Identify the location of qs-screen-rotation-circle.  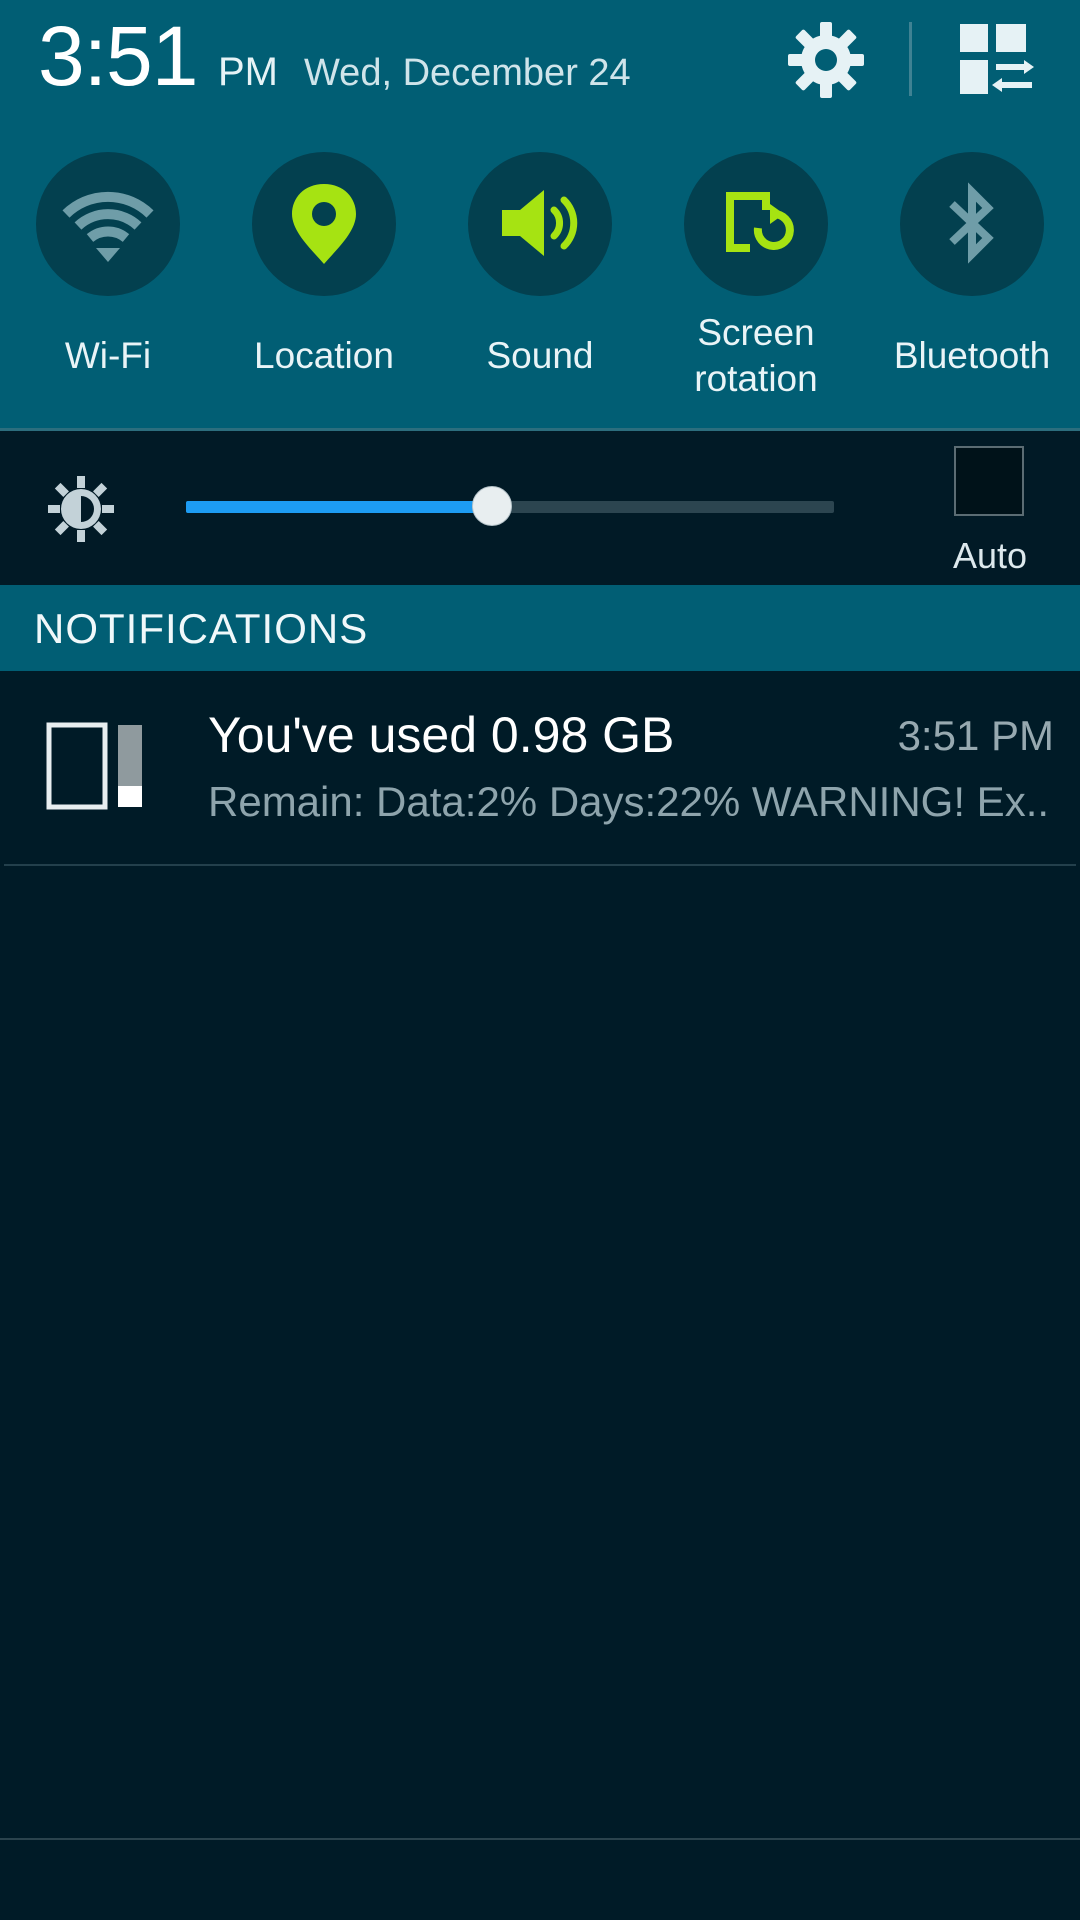
(756, 224).